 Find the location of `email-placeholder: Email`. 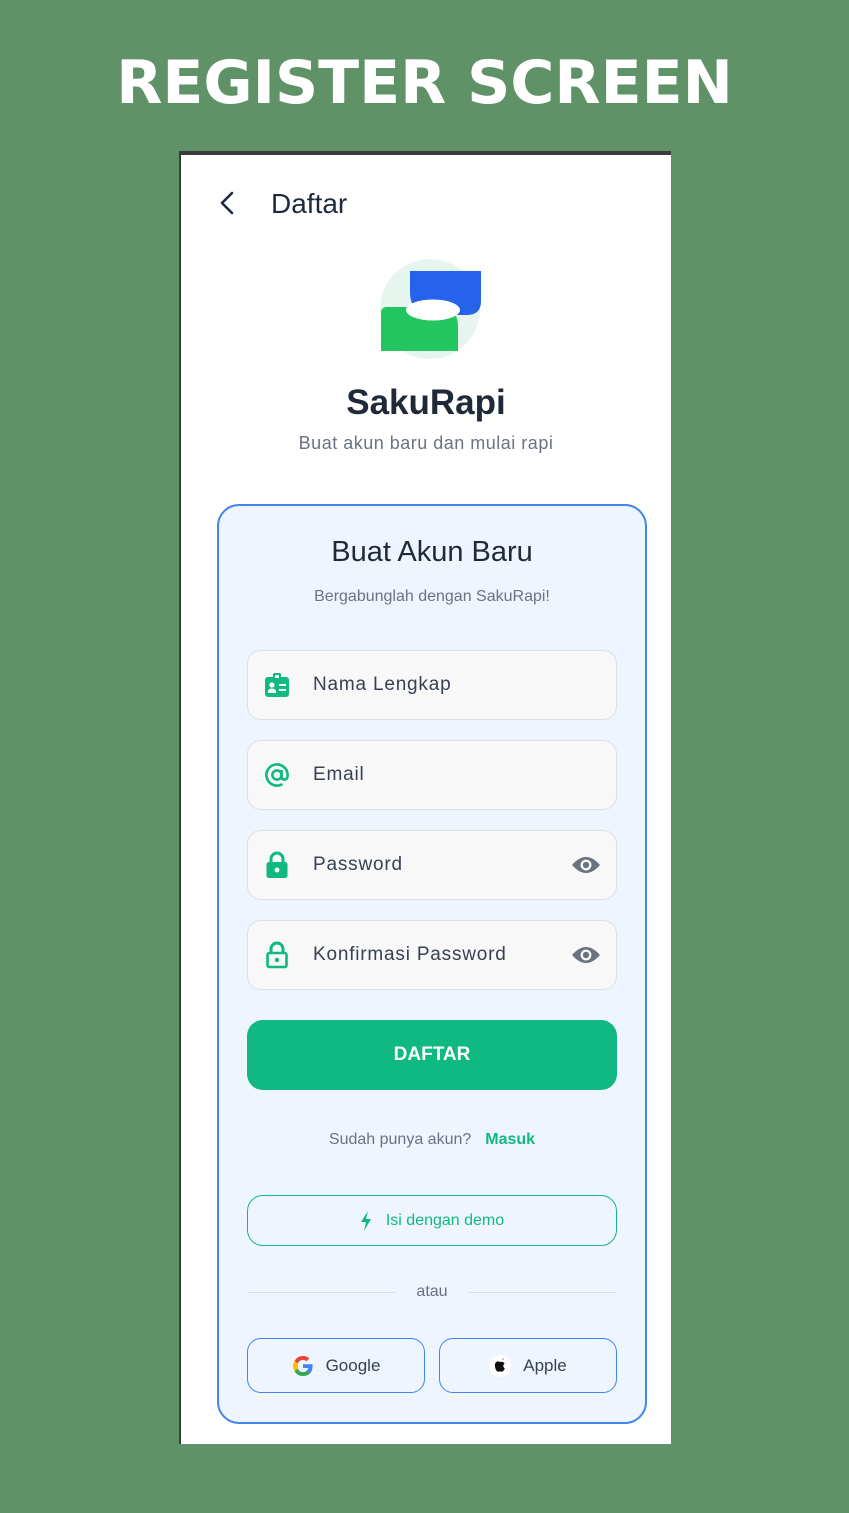

email-placeholder: Email is located at coordinates (339, 774).